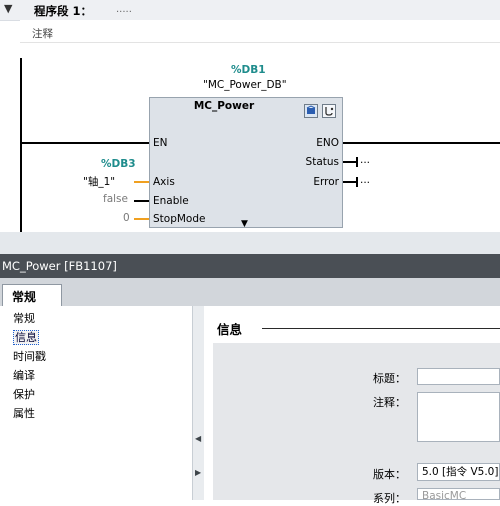 The image size is (500, 506). Describe the element at coordinates (250, 292) in the screenshot. I see `inspector-tabbar` at that location.